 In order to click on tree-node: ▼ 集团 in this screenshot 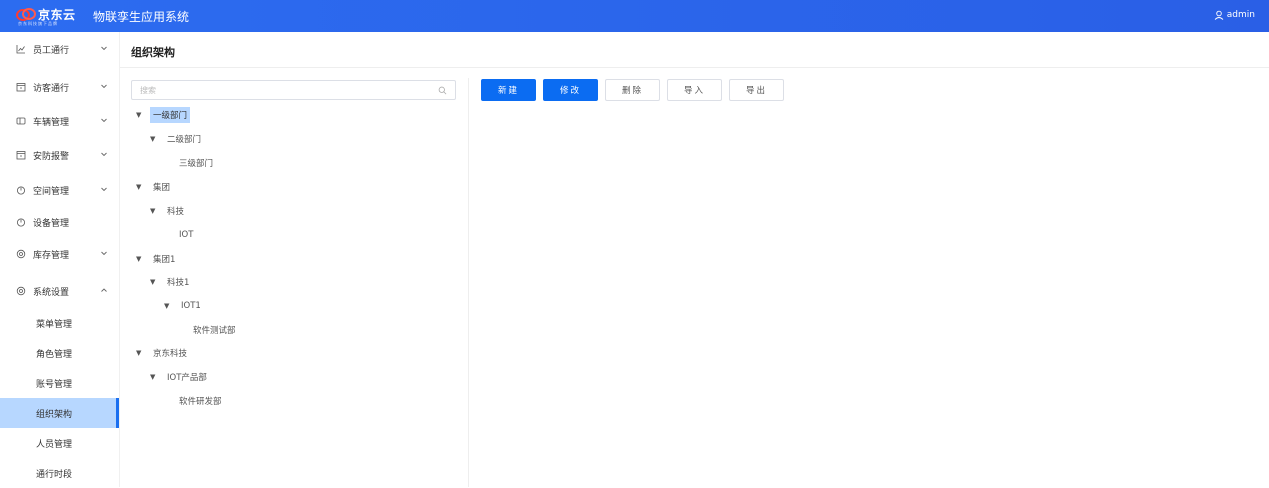, I will do `click(154, 187)`.